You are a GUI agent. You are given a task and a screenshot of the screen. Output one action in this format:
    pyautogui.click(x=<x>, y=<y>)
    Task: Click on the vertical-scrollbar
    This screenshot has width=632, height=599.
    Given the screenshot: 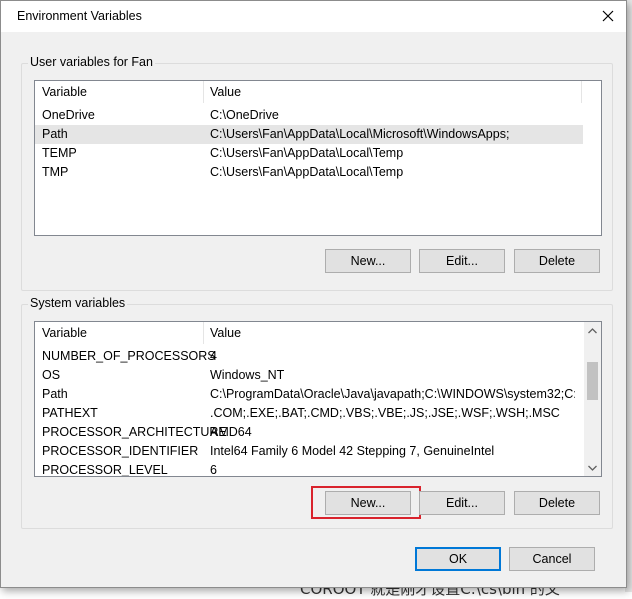 What is the action you would take?
    pyautogui.click(x=592, y=399)
    